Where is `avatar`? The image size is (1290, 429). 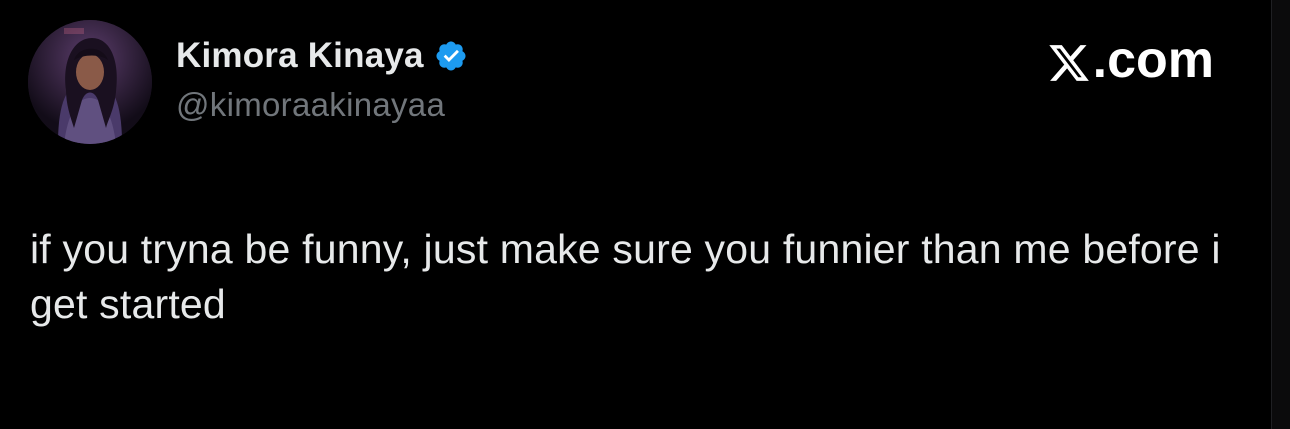 avatar is located at coordinates (90, 82).